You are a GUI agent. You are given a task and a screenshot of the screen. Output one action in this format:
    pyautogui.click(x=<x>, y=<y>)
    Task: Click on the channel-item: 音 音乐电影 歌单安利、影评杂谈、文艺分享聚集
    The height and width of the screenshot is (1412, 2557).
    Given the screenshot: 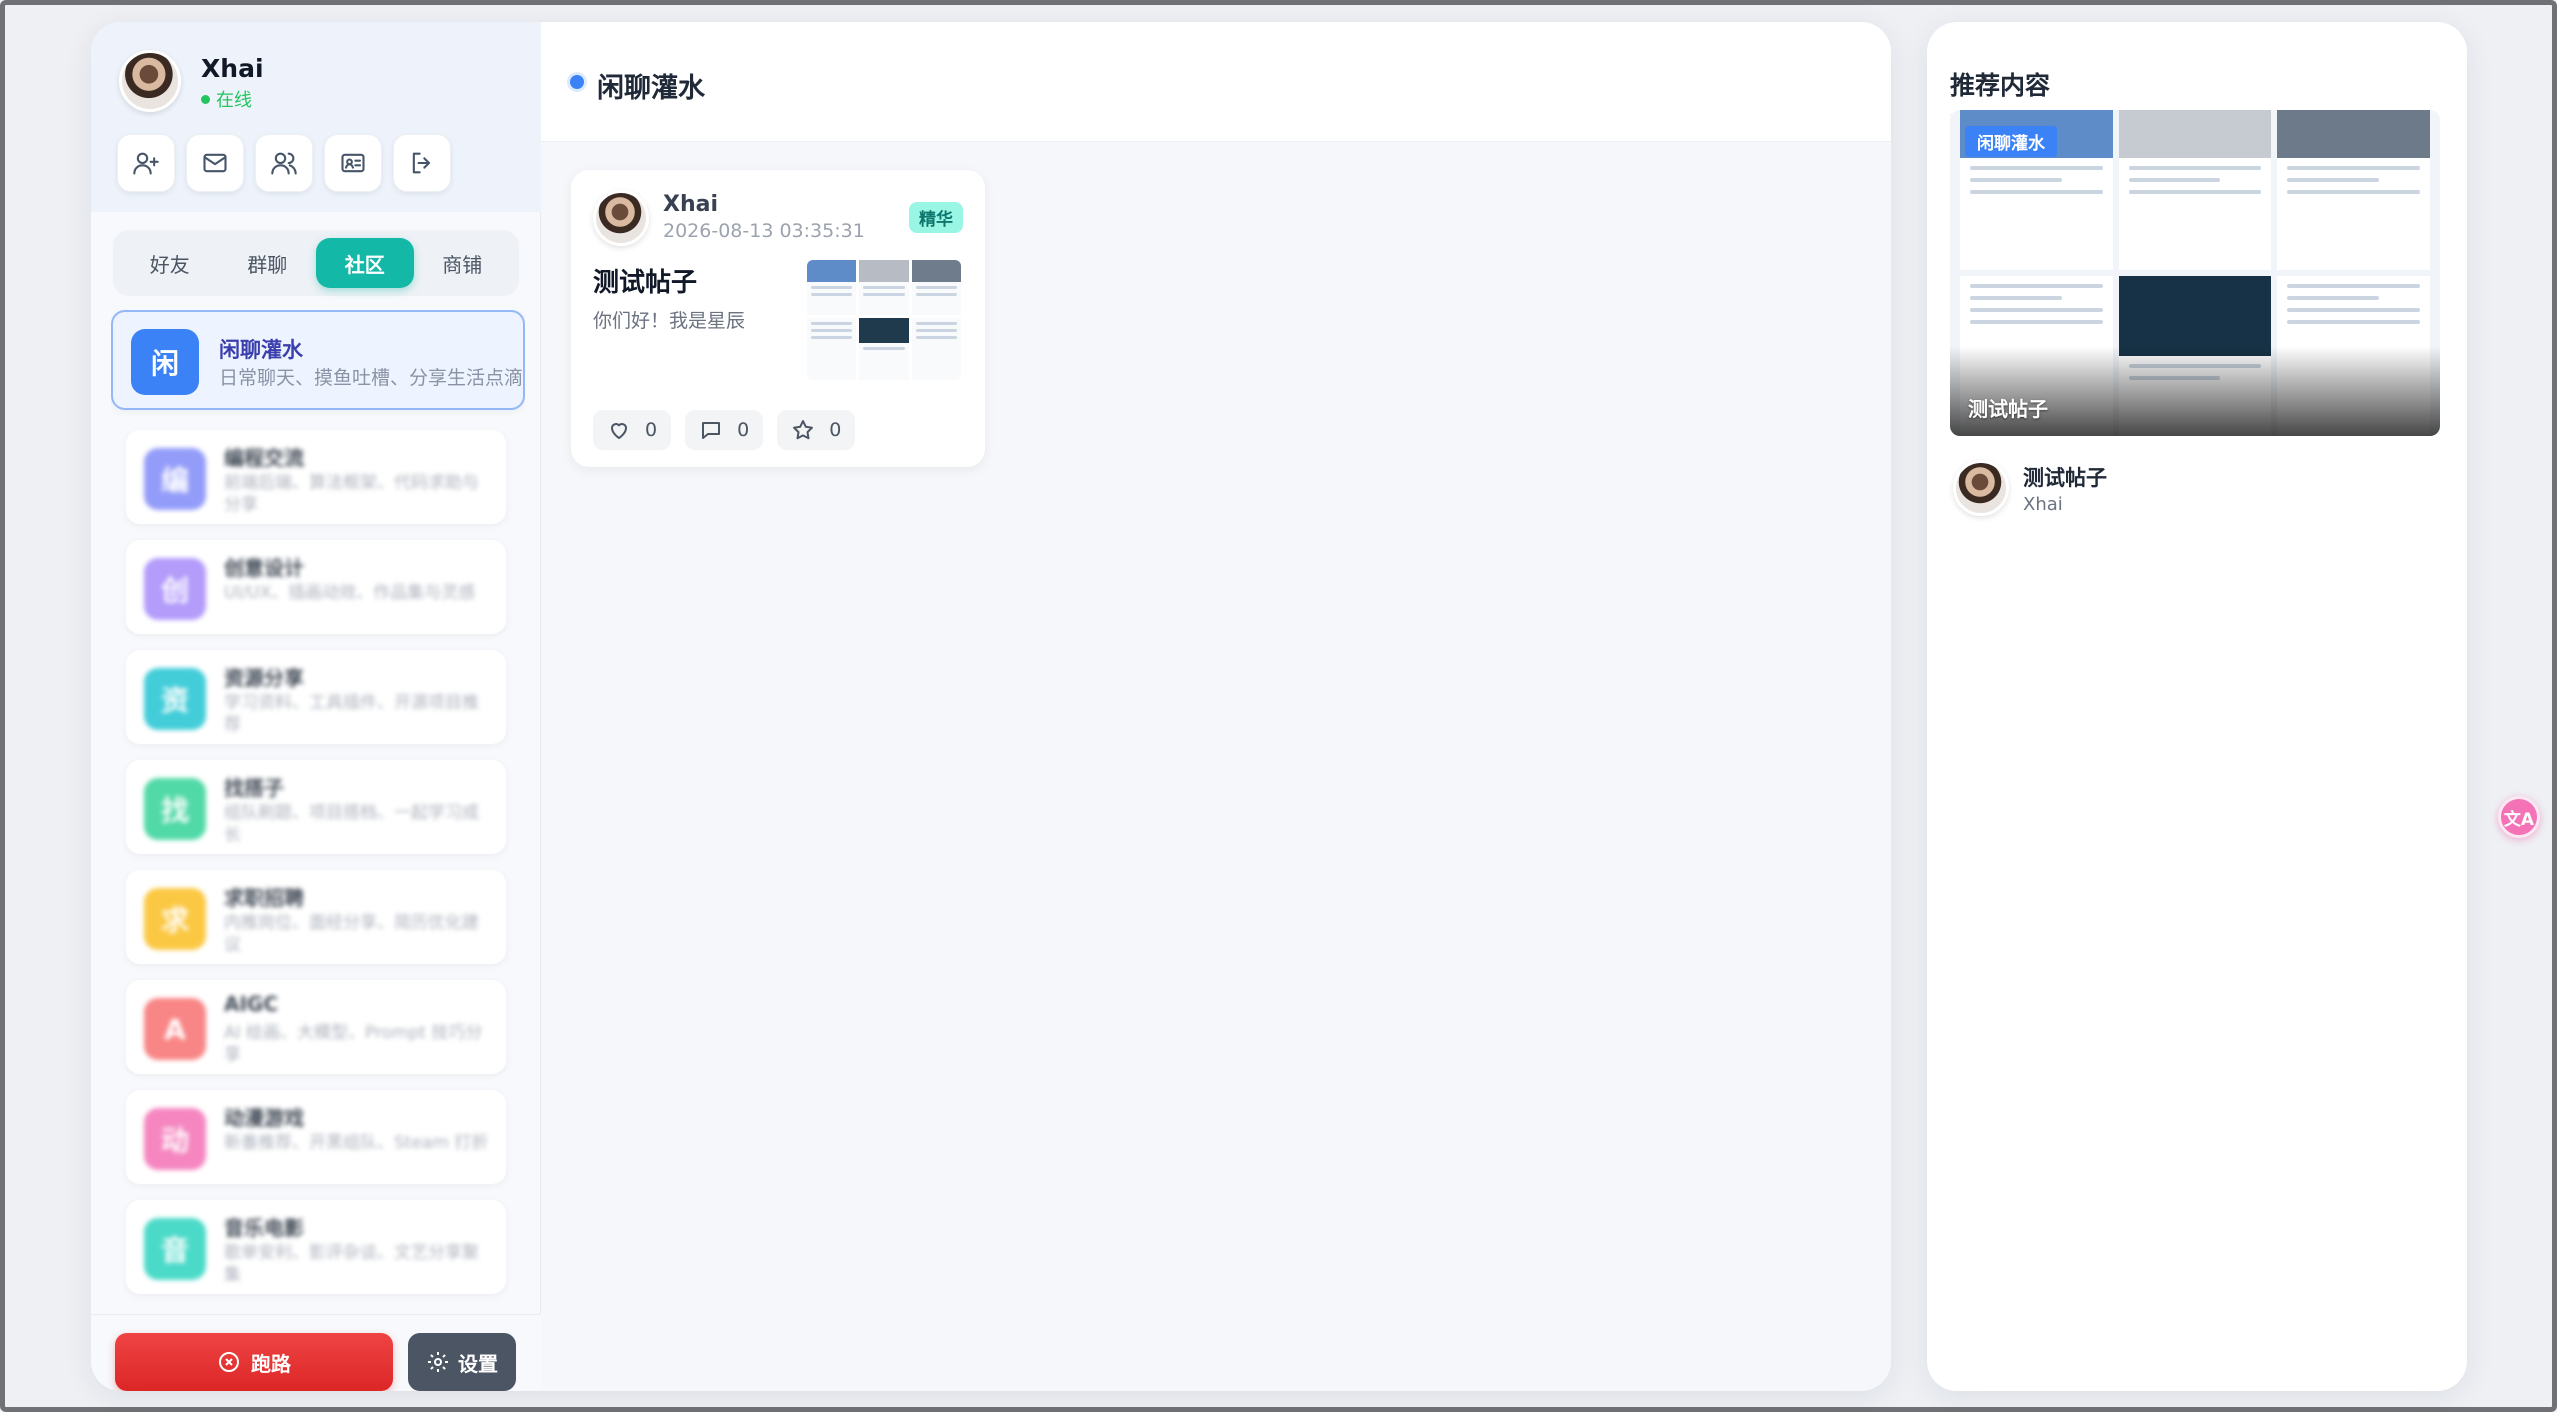 What is the action you would take?
    pyautogui.click(x=316, y=1247)
    